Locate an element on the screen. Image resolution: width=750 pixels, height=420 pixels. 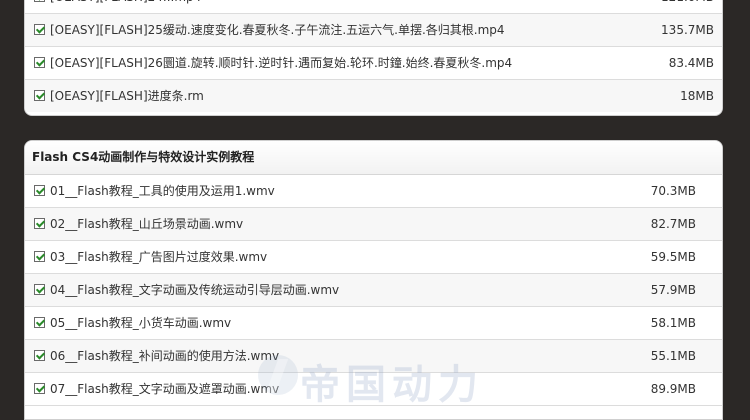
file-row: 03__Flash教程_广告图片过度效果.wmv 59.5MB is located at coordinates (373, 257).